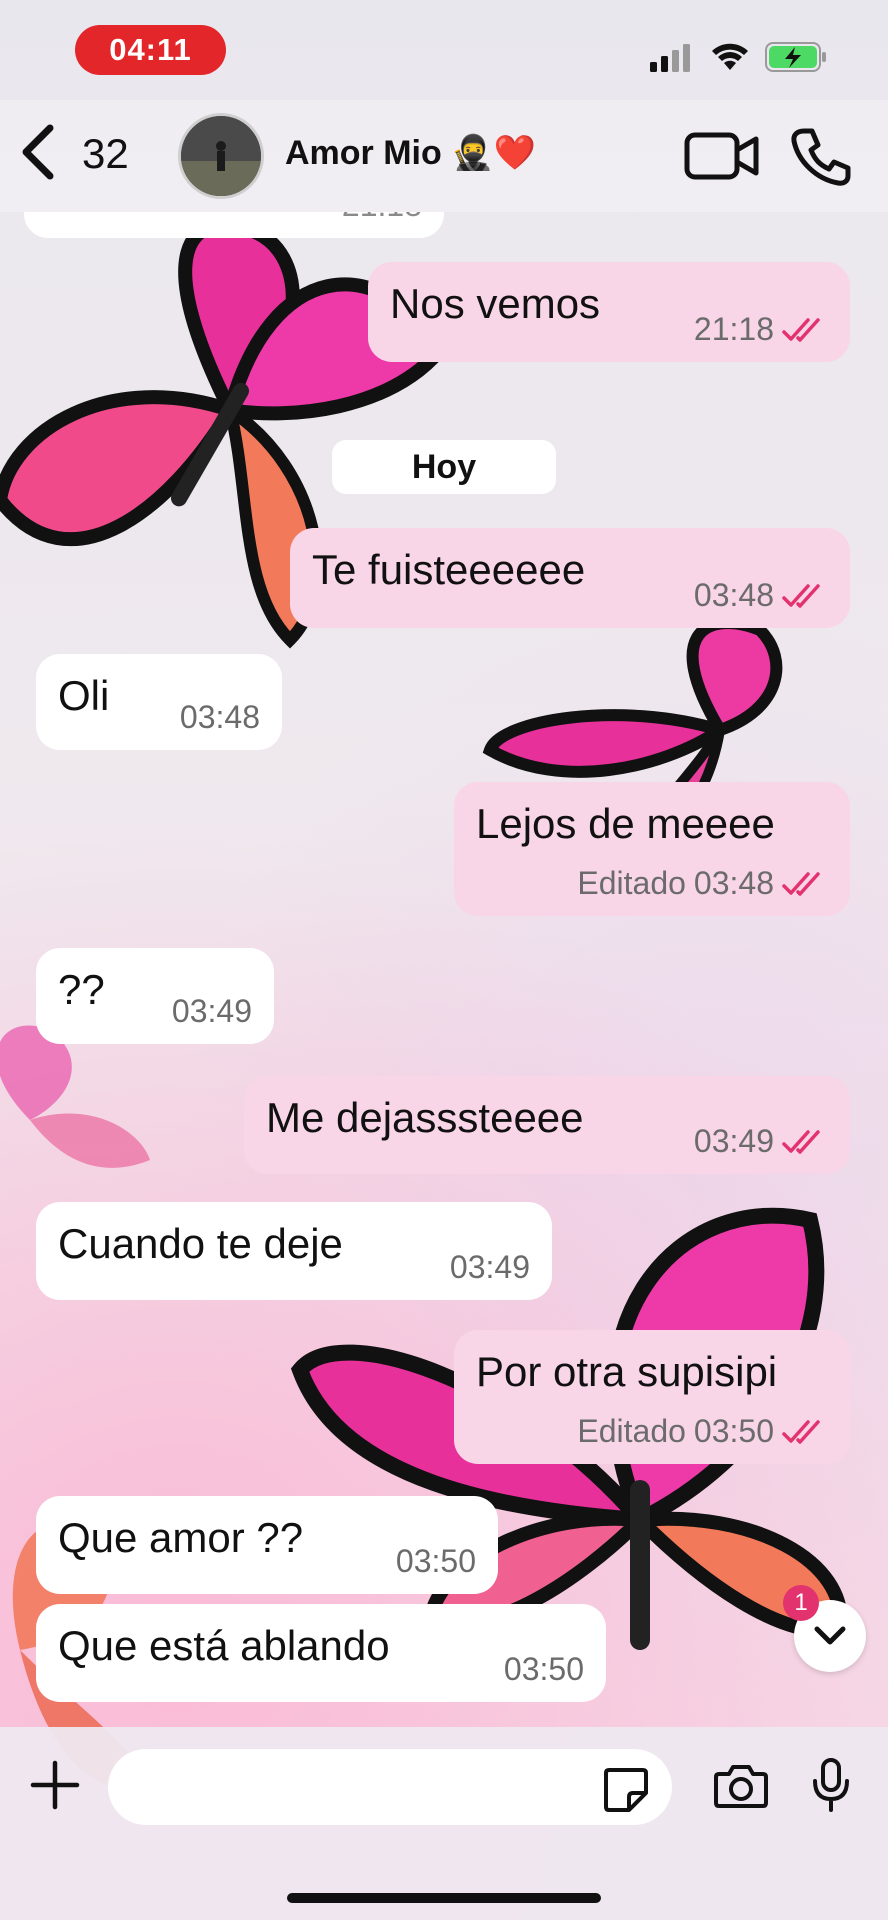  Describe the element at coordinates (741, 1786) in the screenshot. I see `camera-icon` at that location.